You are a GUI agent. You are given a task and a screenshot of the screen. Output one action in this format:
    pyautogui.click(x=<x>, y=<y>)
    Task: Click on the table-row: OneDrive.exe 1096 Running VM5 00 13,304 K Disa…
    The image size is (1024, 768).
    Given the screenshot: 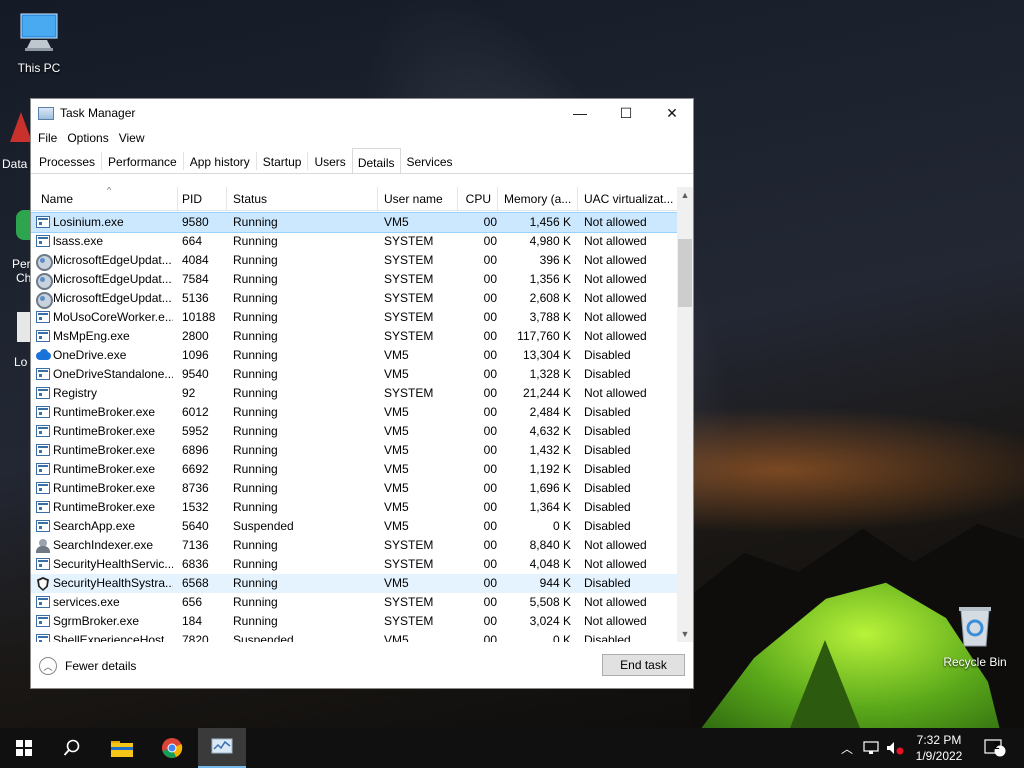 What is the action you would take?
    pyautogui.click(x=354, y=355)
    